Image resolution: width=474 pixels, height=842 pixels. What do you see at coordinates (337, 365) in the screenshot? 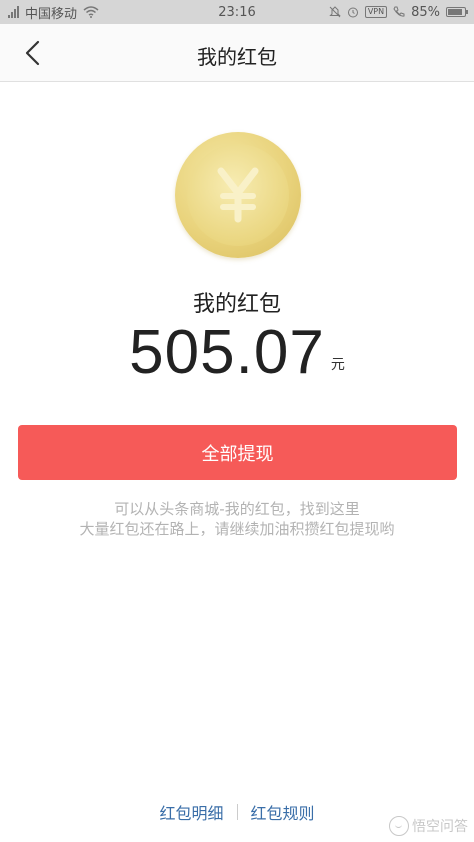
I see `balance-unit: 元` at bounding box center [337, 365].